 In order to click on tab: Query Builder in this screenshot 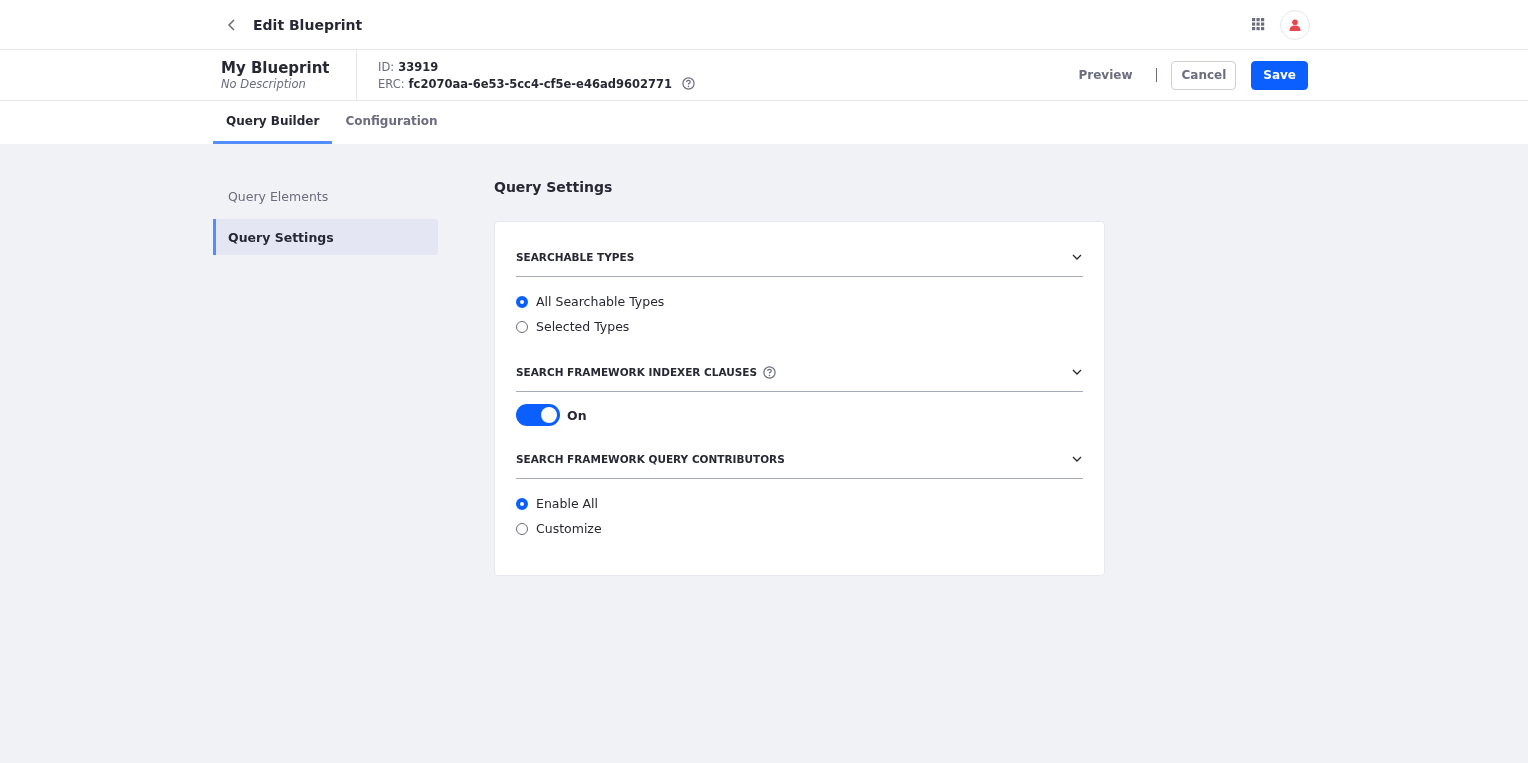, I will do `click(273, 122)`.